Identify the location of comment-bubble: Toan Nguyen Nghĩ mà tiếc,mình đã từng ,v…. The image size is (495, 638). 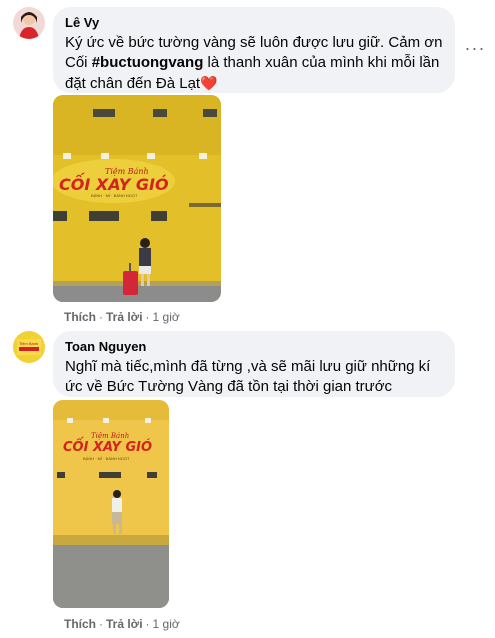
(254, 364).